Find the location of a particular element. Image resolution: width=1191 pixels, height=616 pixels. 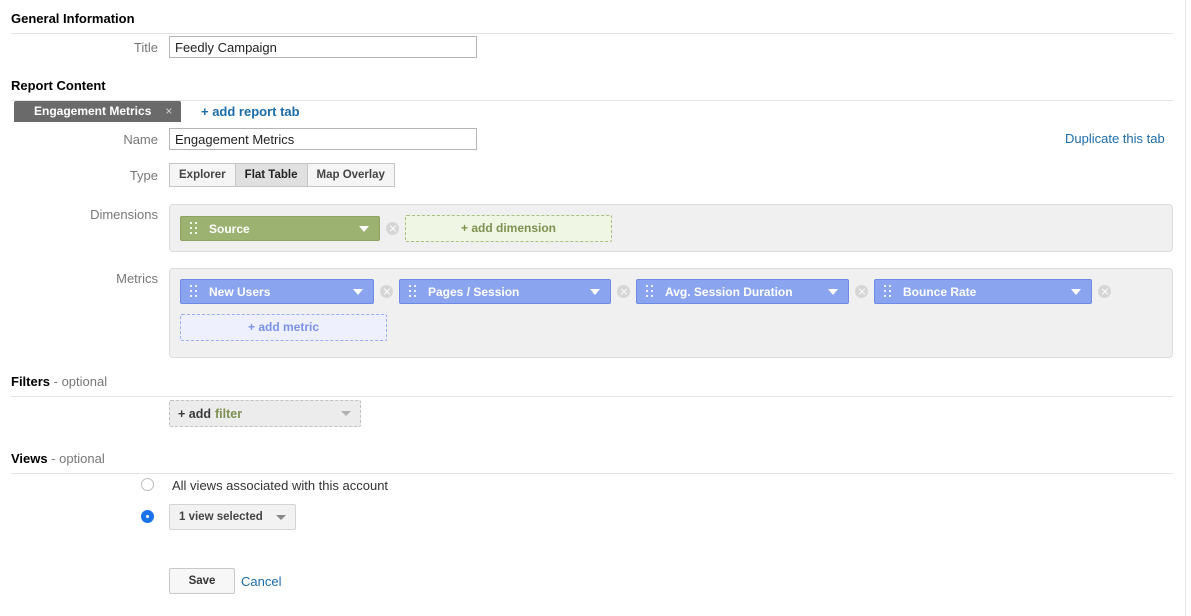

views-heading: Views - optional is located at coordinates (592, 462).